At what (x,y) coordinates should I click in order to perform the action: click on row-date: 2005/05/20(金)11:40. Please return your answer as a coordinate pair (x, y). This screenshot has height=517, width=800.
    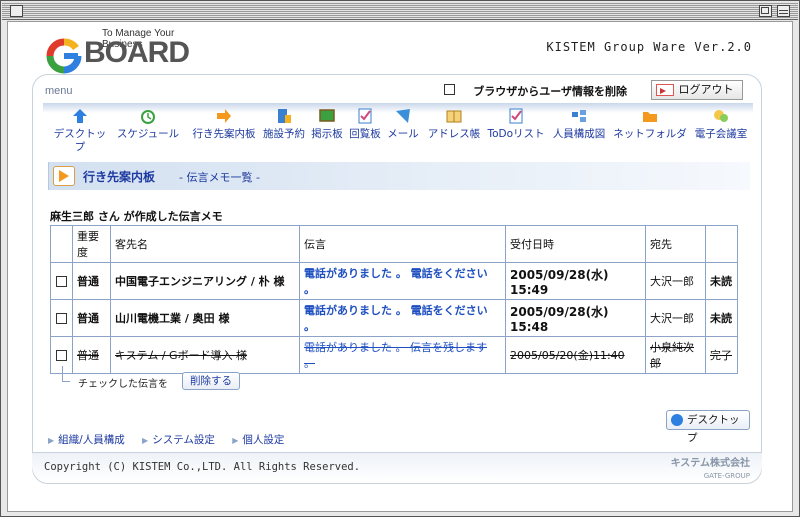
    Looking at the image, I should click on (575, 355).